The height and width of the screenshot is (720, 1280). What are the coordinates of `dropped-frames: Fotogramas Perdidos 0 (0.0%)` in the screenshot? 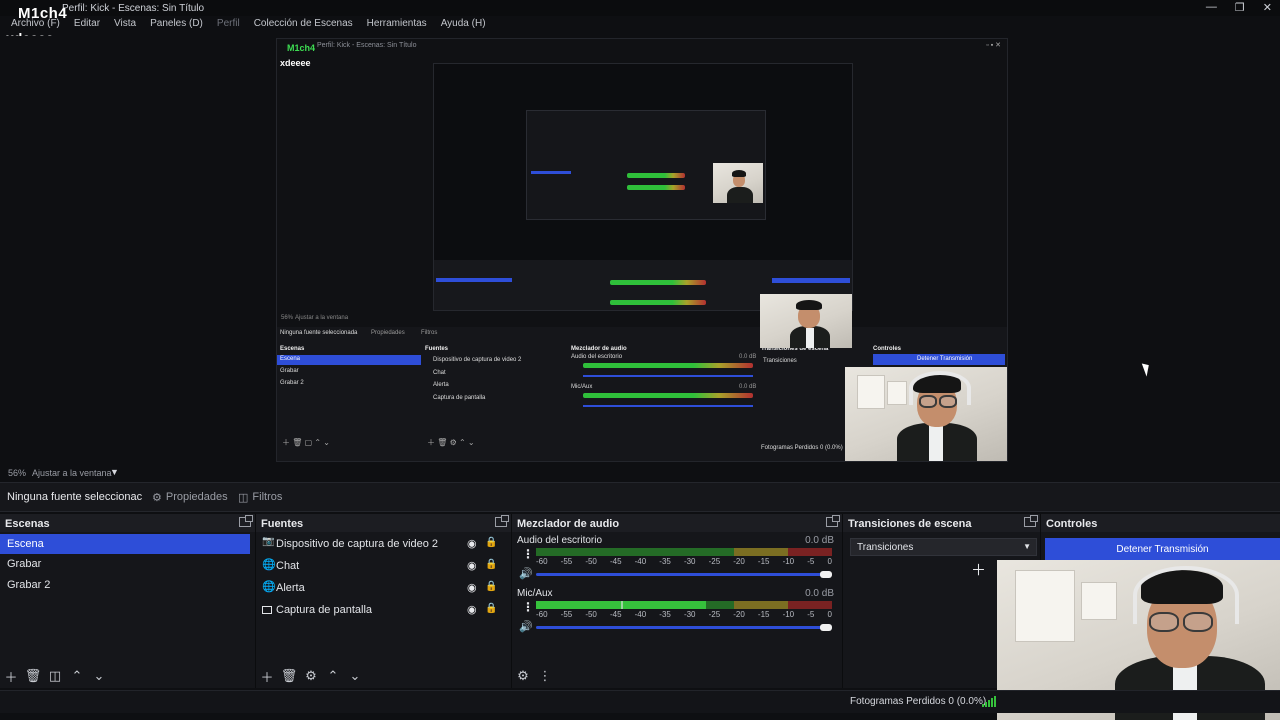 It's located at (918, 701).